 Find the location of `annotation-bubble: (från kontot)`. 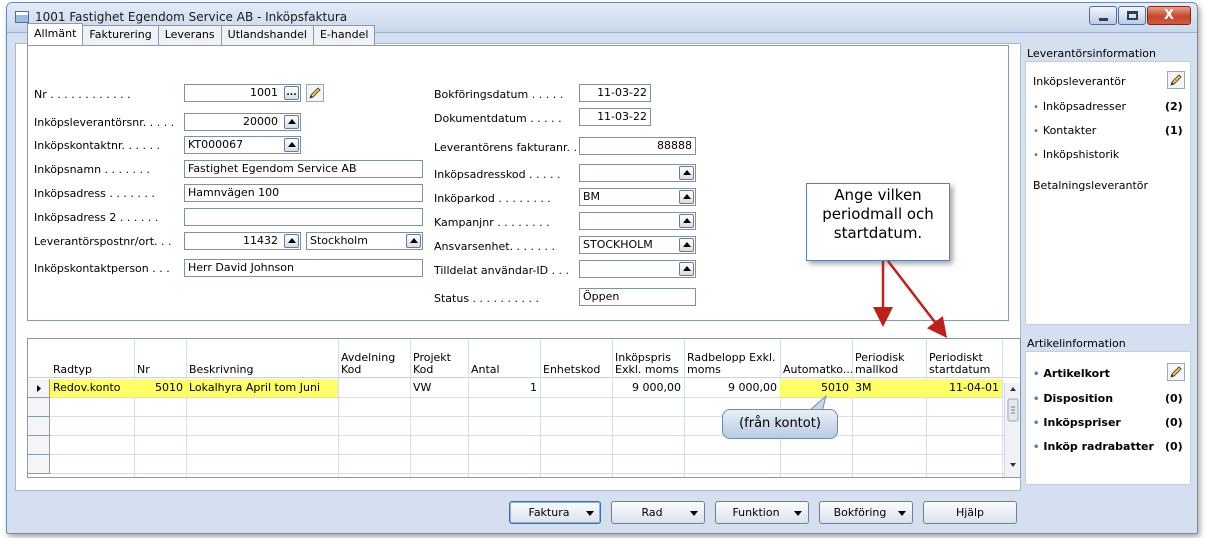

annotation-bubble: (från kontot) is located at coordinates (780, 424).